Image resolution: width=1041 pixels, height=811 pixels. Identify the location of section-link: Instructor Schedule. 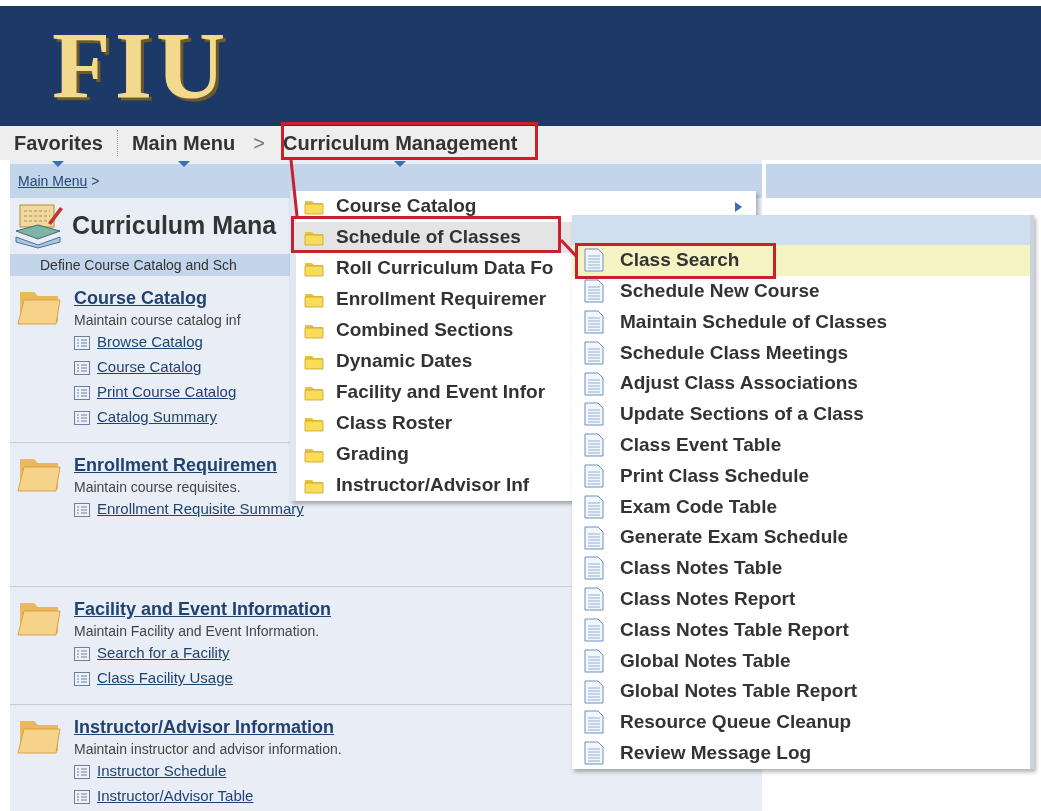
(162, 771).